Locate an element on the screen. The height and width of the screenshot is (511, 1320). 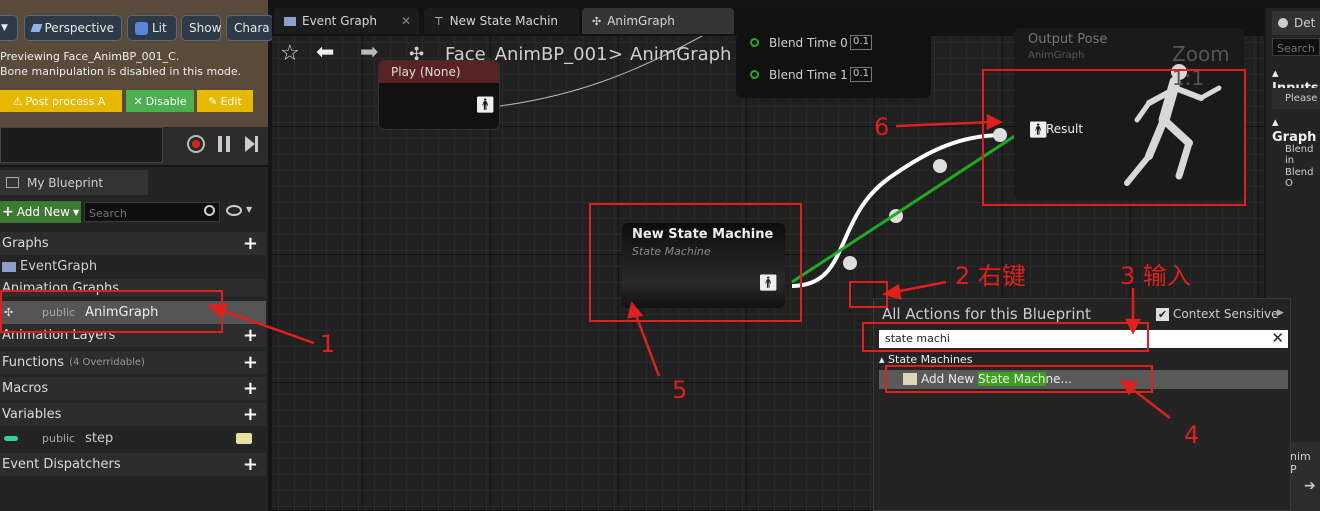
functions-label: Functions is located at coordinates (33, 362).